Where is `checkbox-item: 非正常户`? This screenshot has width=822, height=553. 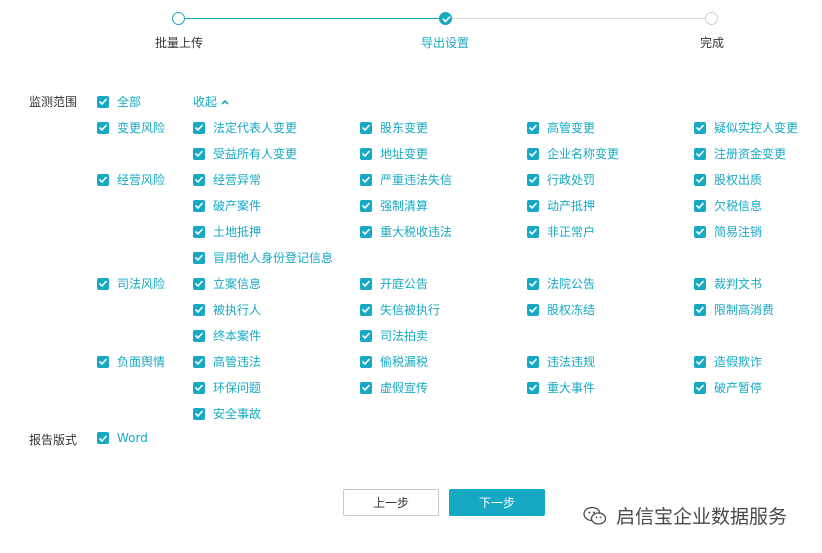
checkbox-item: 非正常户 is located at coordinates (561, 231).